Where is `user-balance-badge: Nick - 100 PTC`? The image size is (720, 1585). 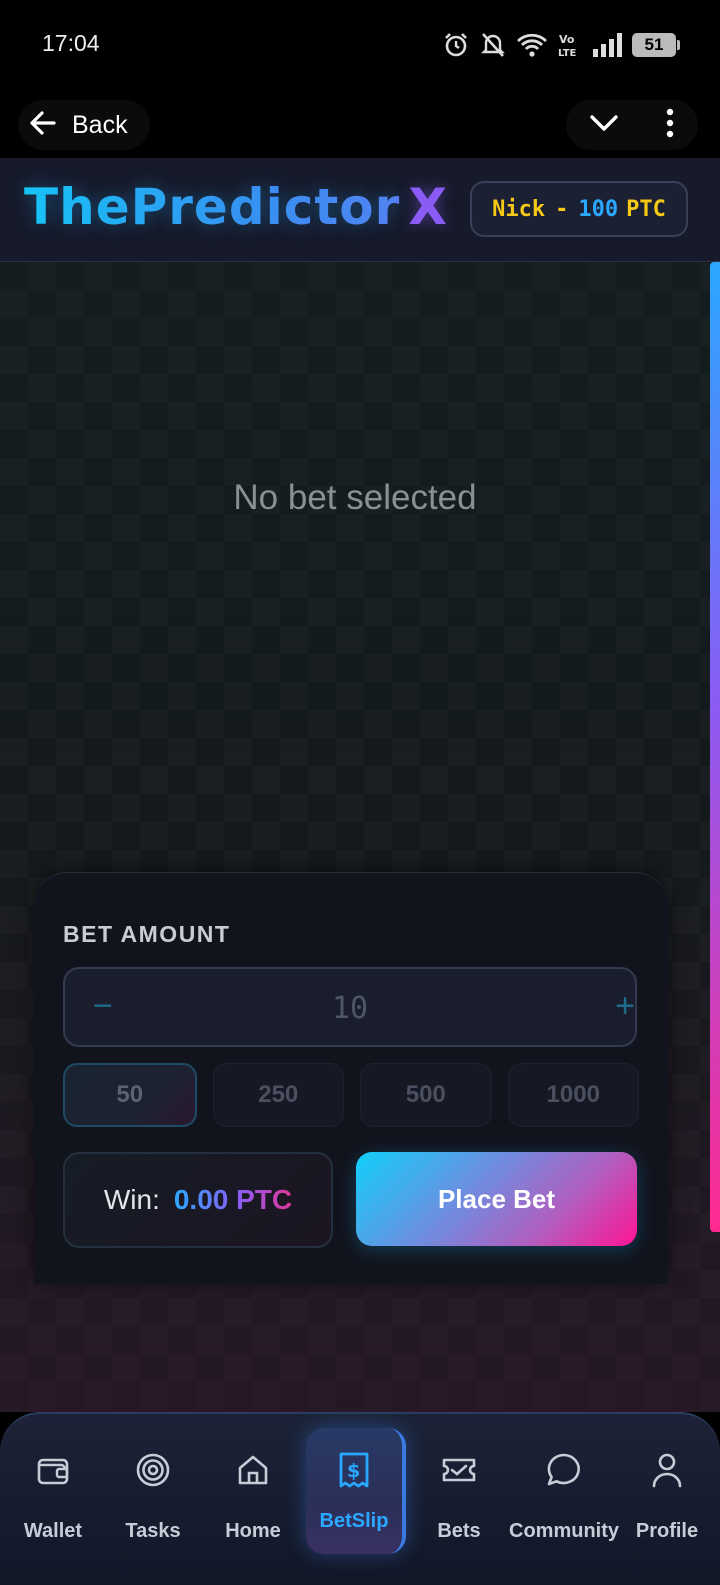
user-balance-badge: Nick - 100 PTC is located at coordinates (579, 209).